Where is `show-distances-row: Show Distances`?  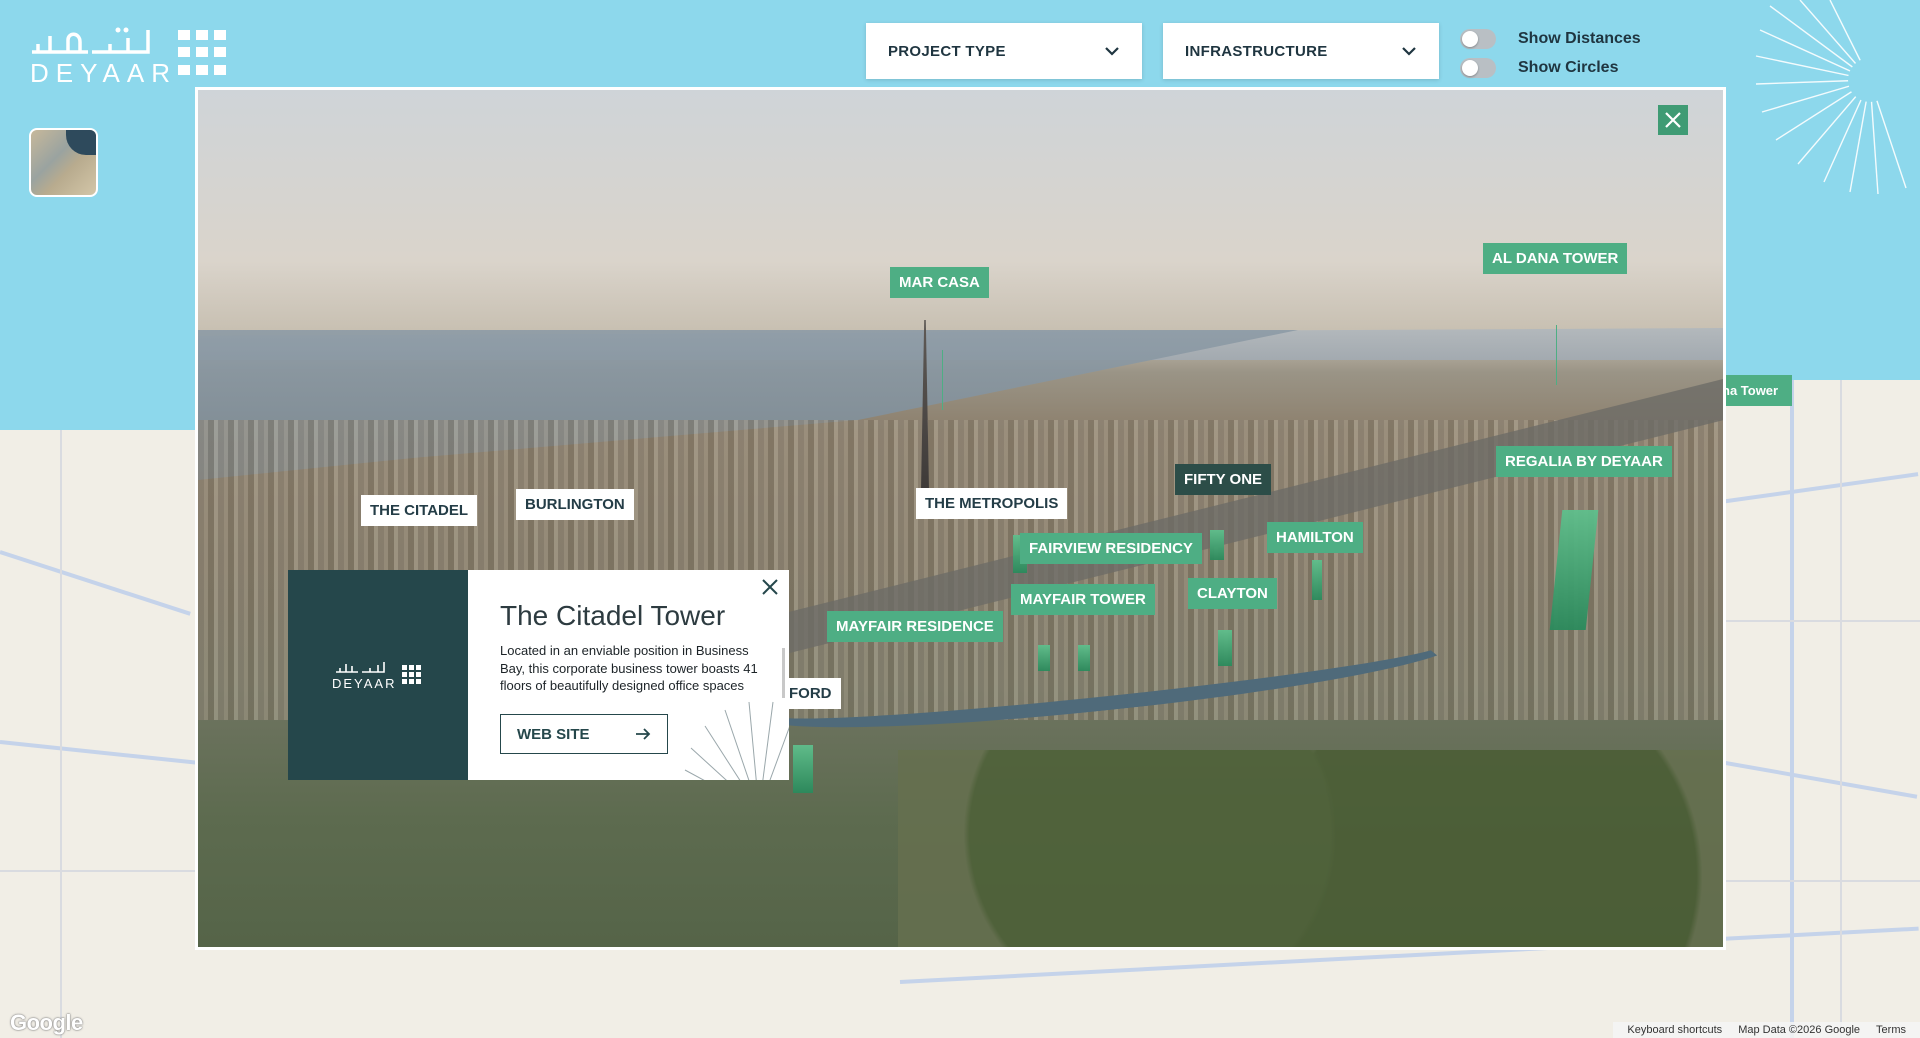
show-distances-row: Show Distances is located at coordinates (1550, 39).